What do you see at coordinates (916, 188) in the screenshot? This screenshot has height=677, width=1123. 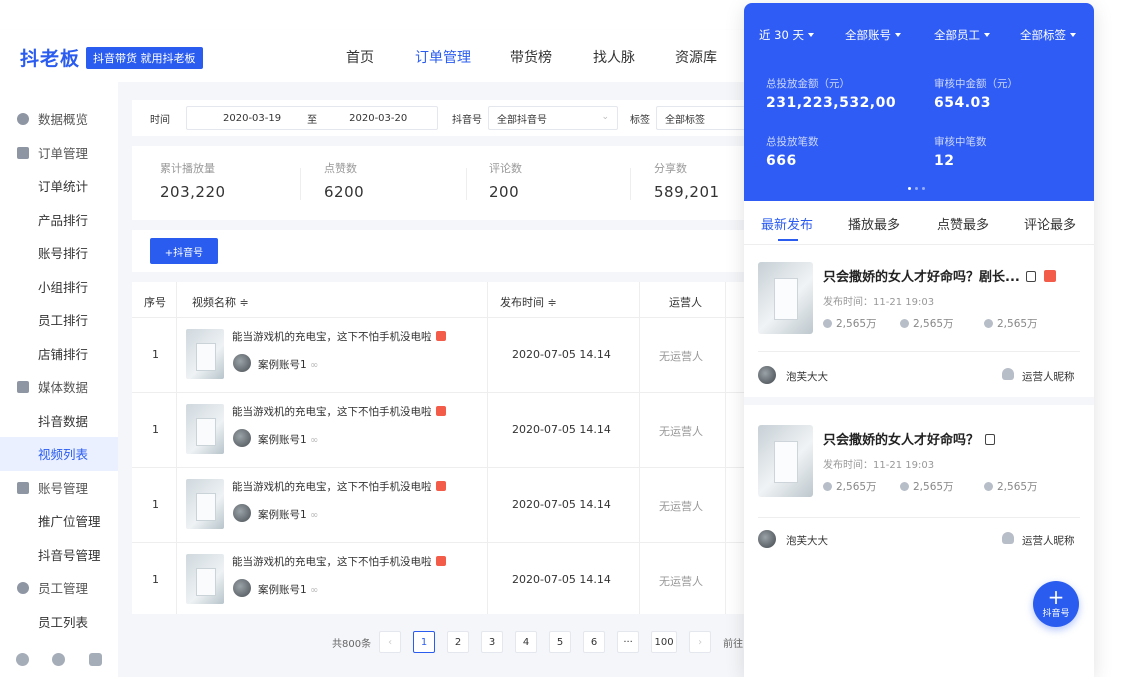 I see `carousel-dots` at bounding box center [916, 188].